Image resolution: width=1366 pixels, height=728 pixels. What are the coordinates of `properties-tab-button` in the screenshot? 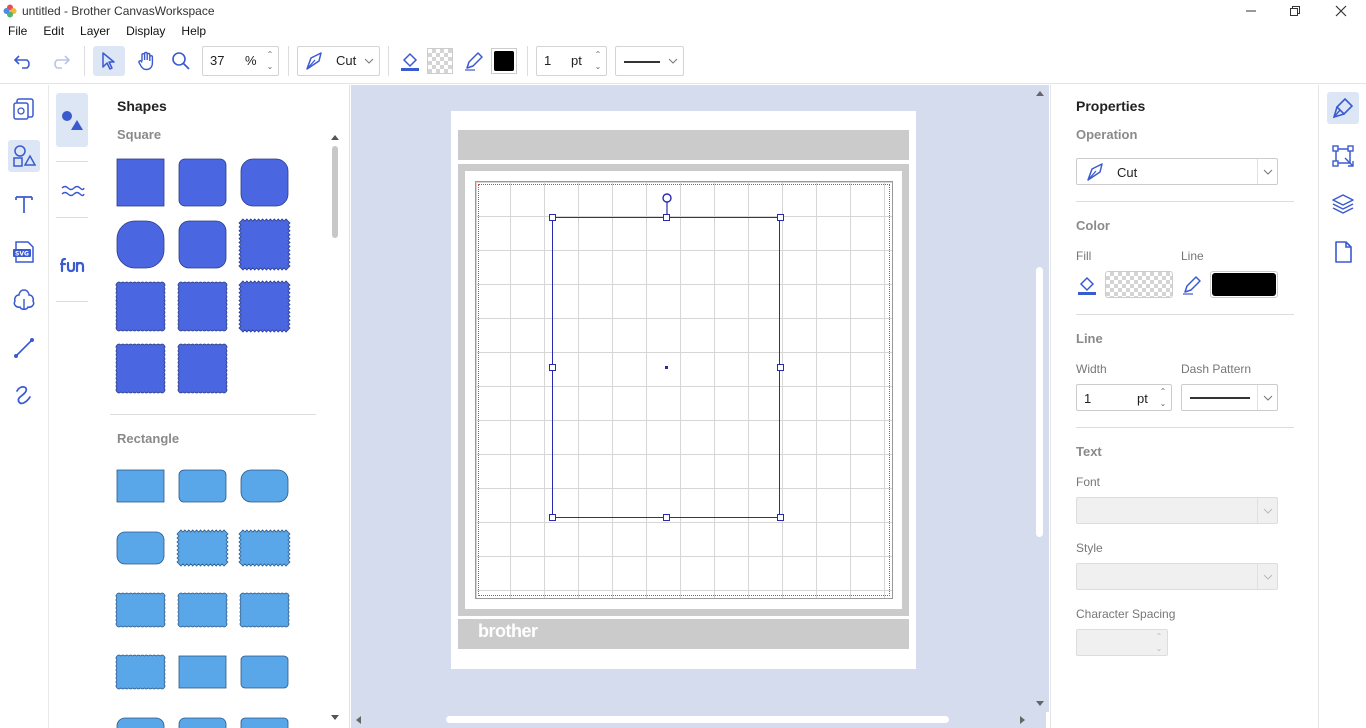 It's located at (1343, 108).